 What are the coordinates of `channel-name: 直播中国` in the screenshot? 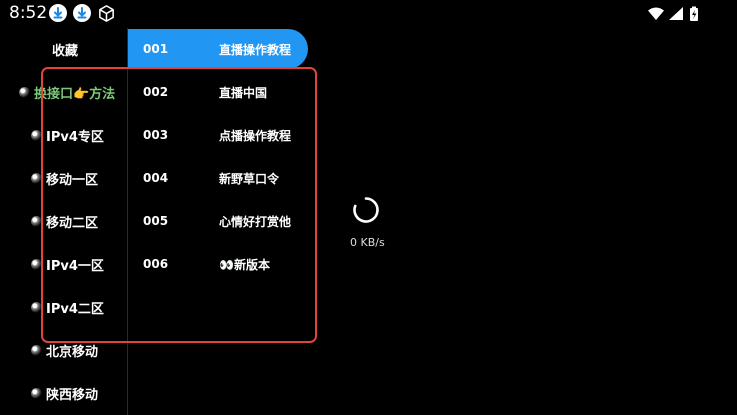 It's located at (243, 92).